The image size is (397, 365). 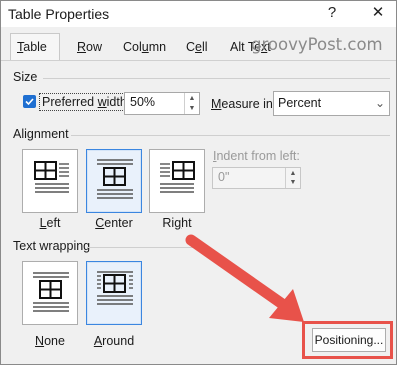 What do you see at coordinates (244, 278) in the screenshot?
I see `red-arrow-annotation` at bounding box center [244, 278].